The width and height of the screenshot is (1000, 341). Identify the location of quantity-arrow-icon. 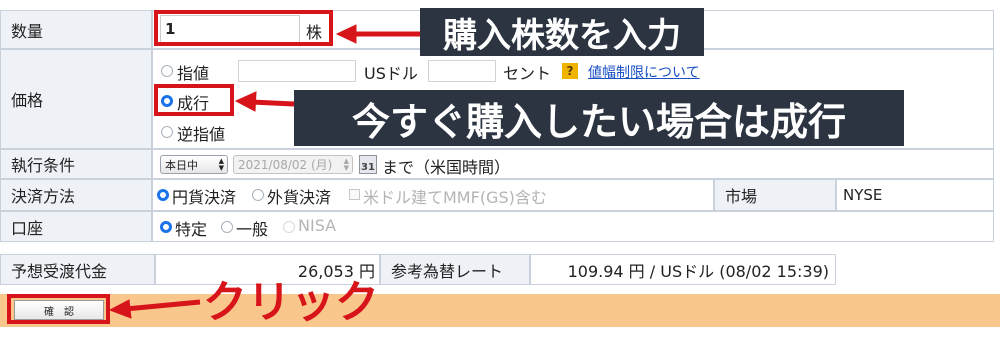
(377, 34).